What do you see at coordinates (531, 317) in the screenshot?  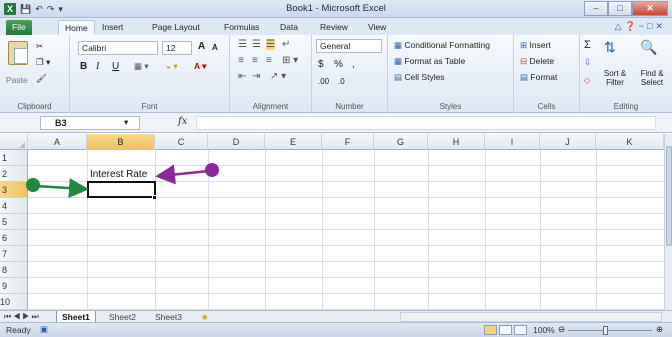 I see `horizontal-scrollbar` at bounding box center [531, 317].